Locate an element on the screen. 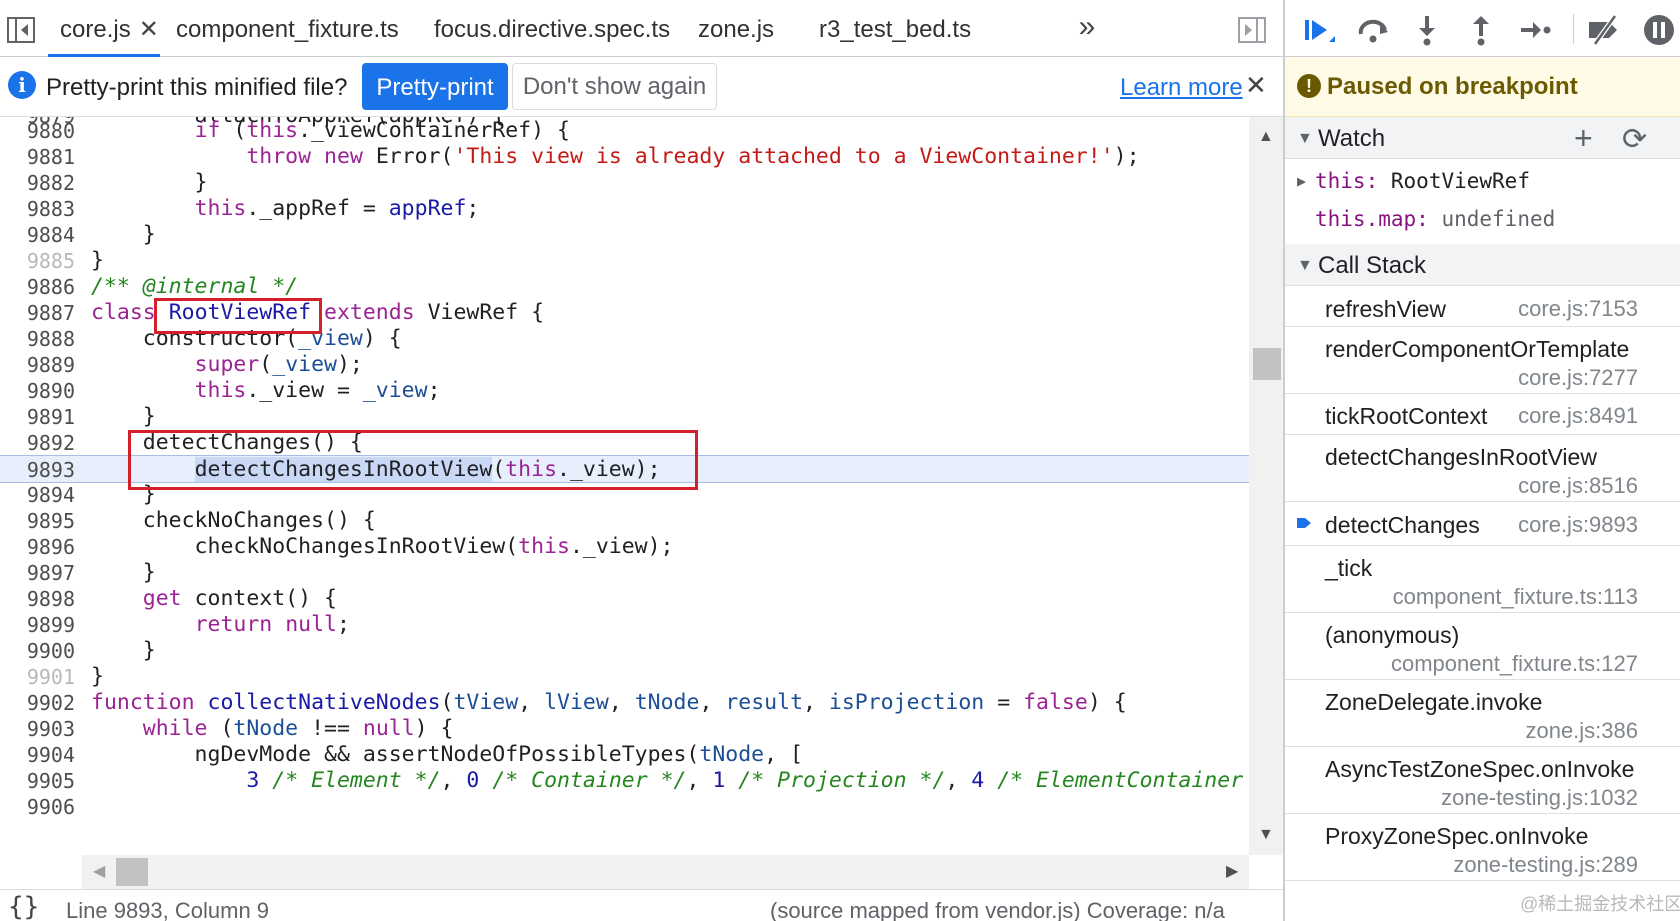  call-frame: renderComponentOrTemplate core.js:7277 is located at coordinates (1482, 360).